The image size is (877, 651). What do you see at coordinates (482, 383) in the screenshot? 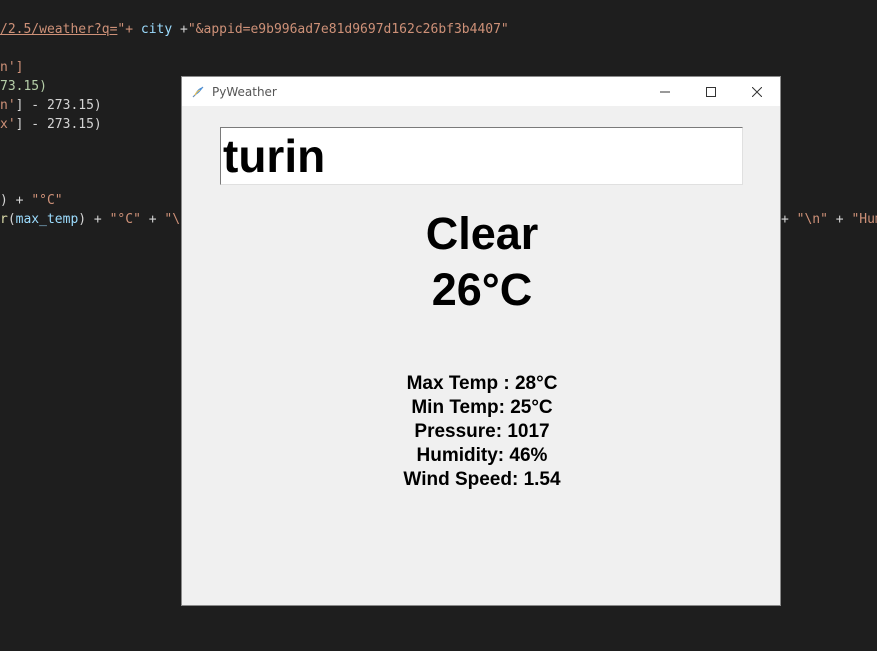
I see `max-temp-label: Max Temp : 28°C` at bounding box center [482, 383].